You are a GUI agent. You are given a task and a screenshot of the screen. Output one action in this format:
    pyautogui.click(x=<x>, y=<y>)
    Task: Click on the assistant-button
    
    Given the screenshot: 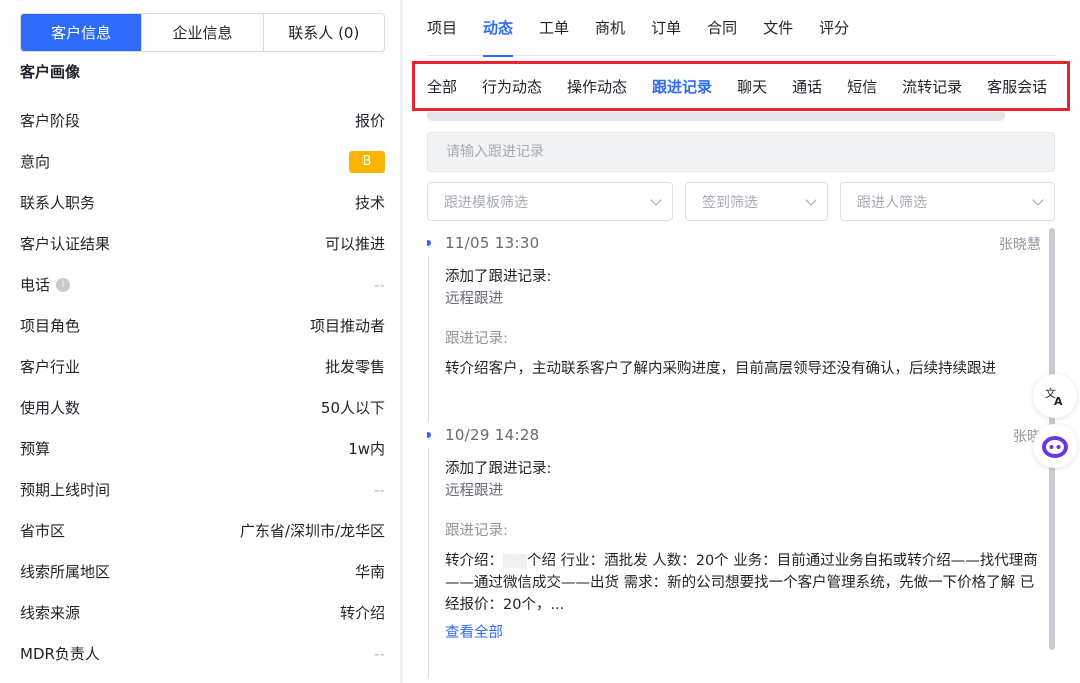 What is the action you would take?
    pyautogui.click(x=1055, y=446)
    